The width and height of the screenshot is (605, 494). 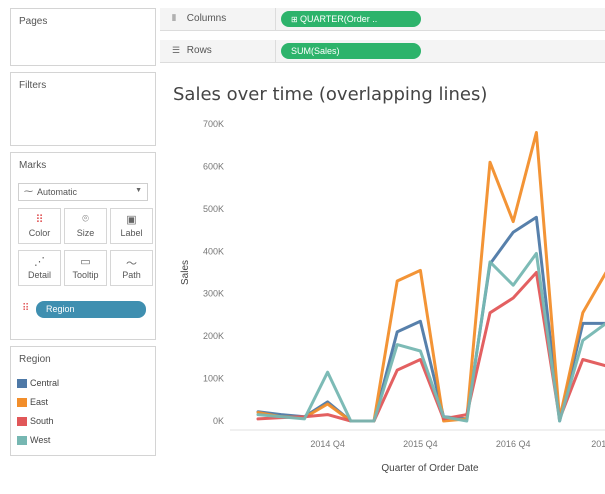 What do you see at coordinates (213, 124) in the screenshot?
I see `y-tick-label: 700K` at bounding box center [213, 124].